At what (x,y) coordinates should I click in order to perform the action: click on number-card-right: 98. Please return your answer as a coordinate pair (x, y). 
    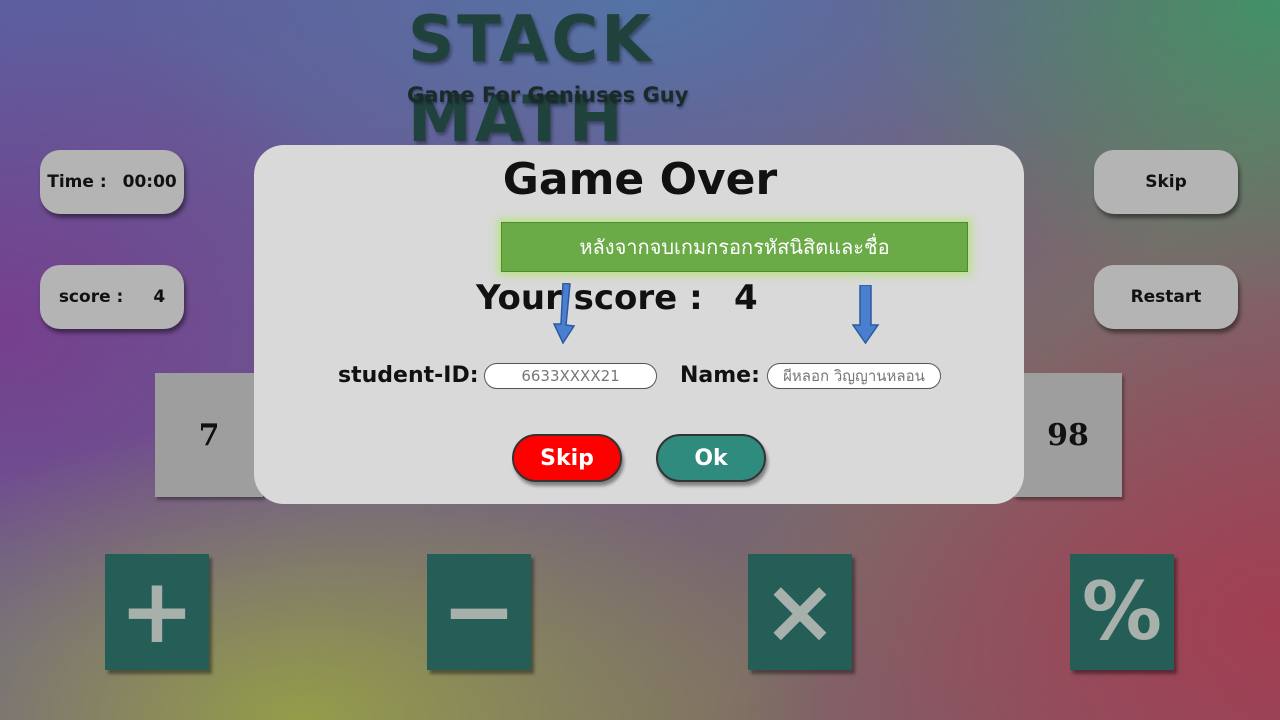
    Looking at the image, I should click on (1068, 435).